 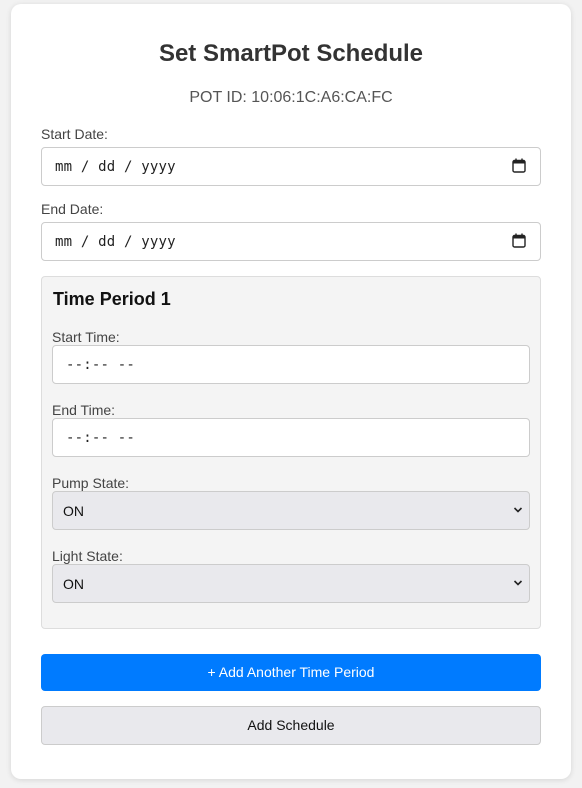 I want to click on start-time-input: --:-- --, so click(x=291, y=364).